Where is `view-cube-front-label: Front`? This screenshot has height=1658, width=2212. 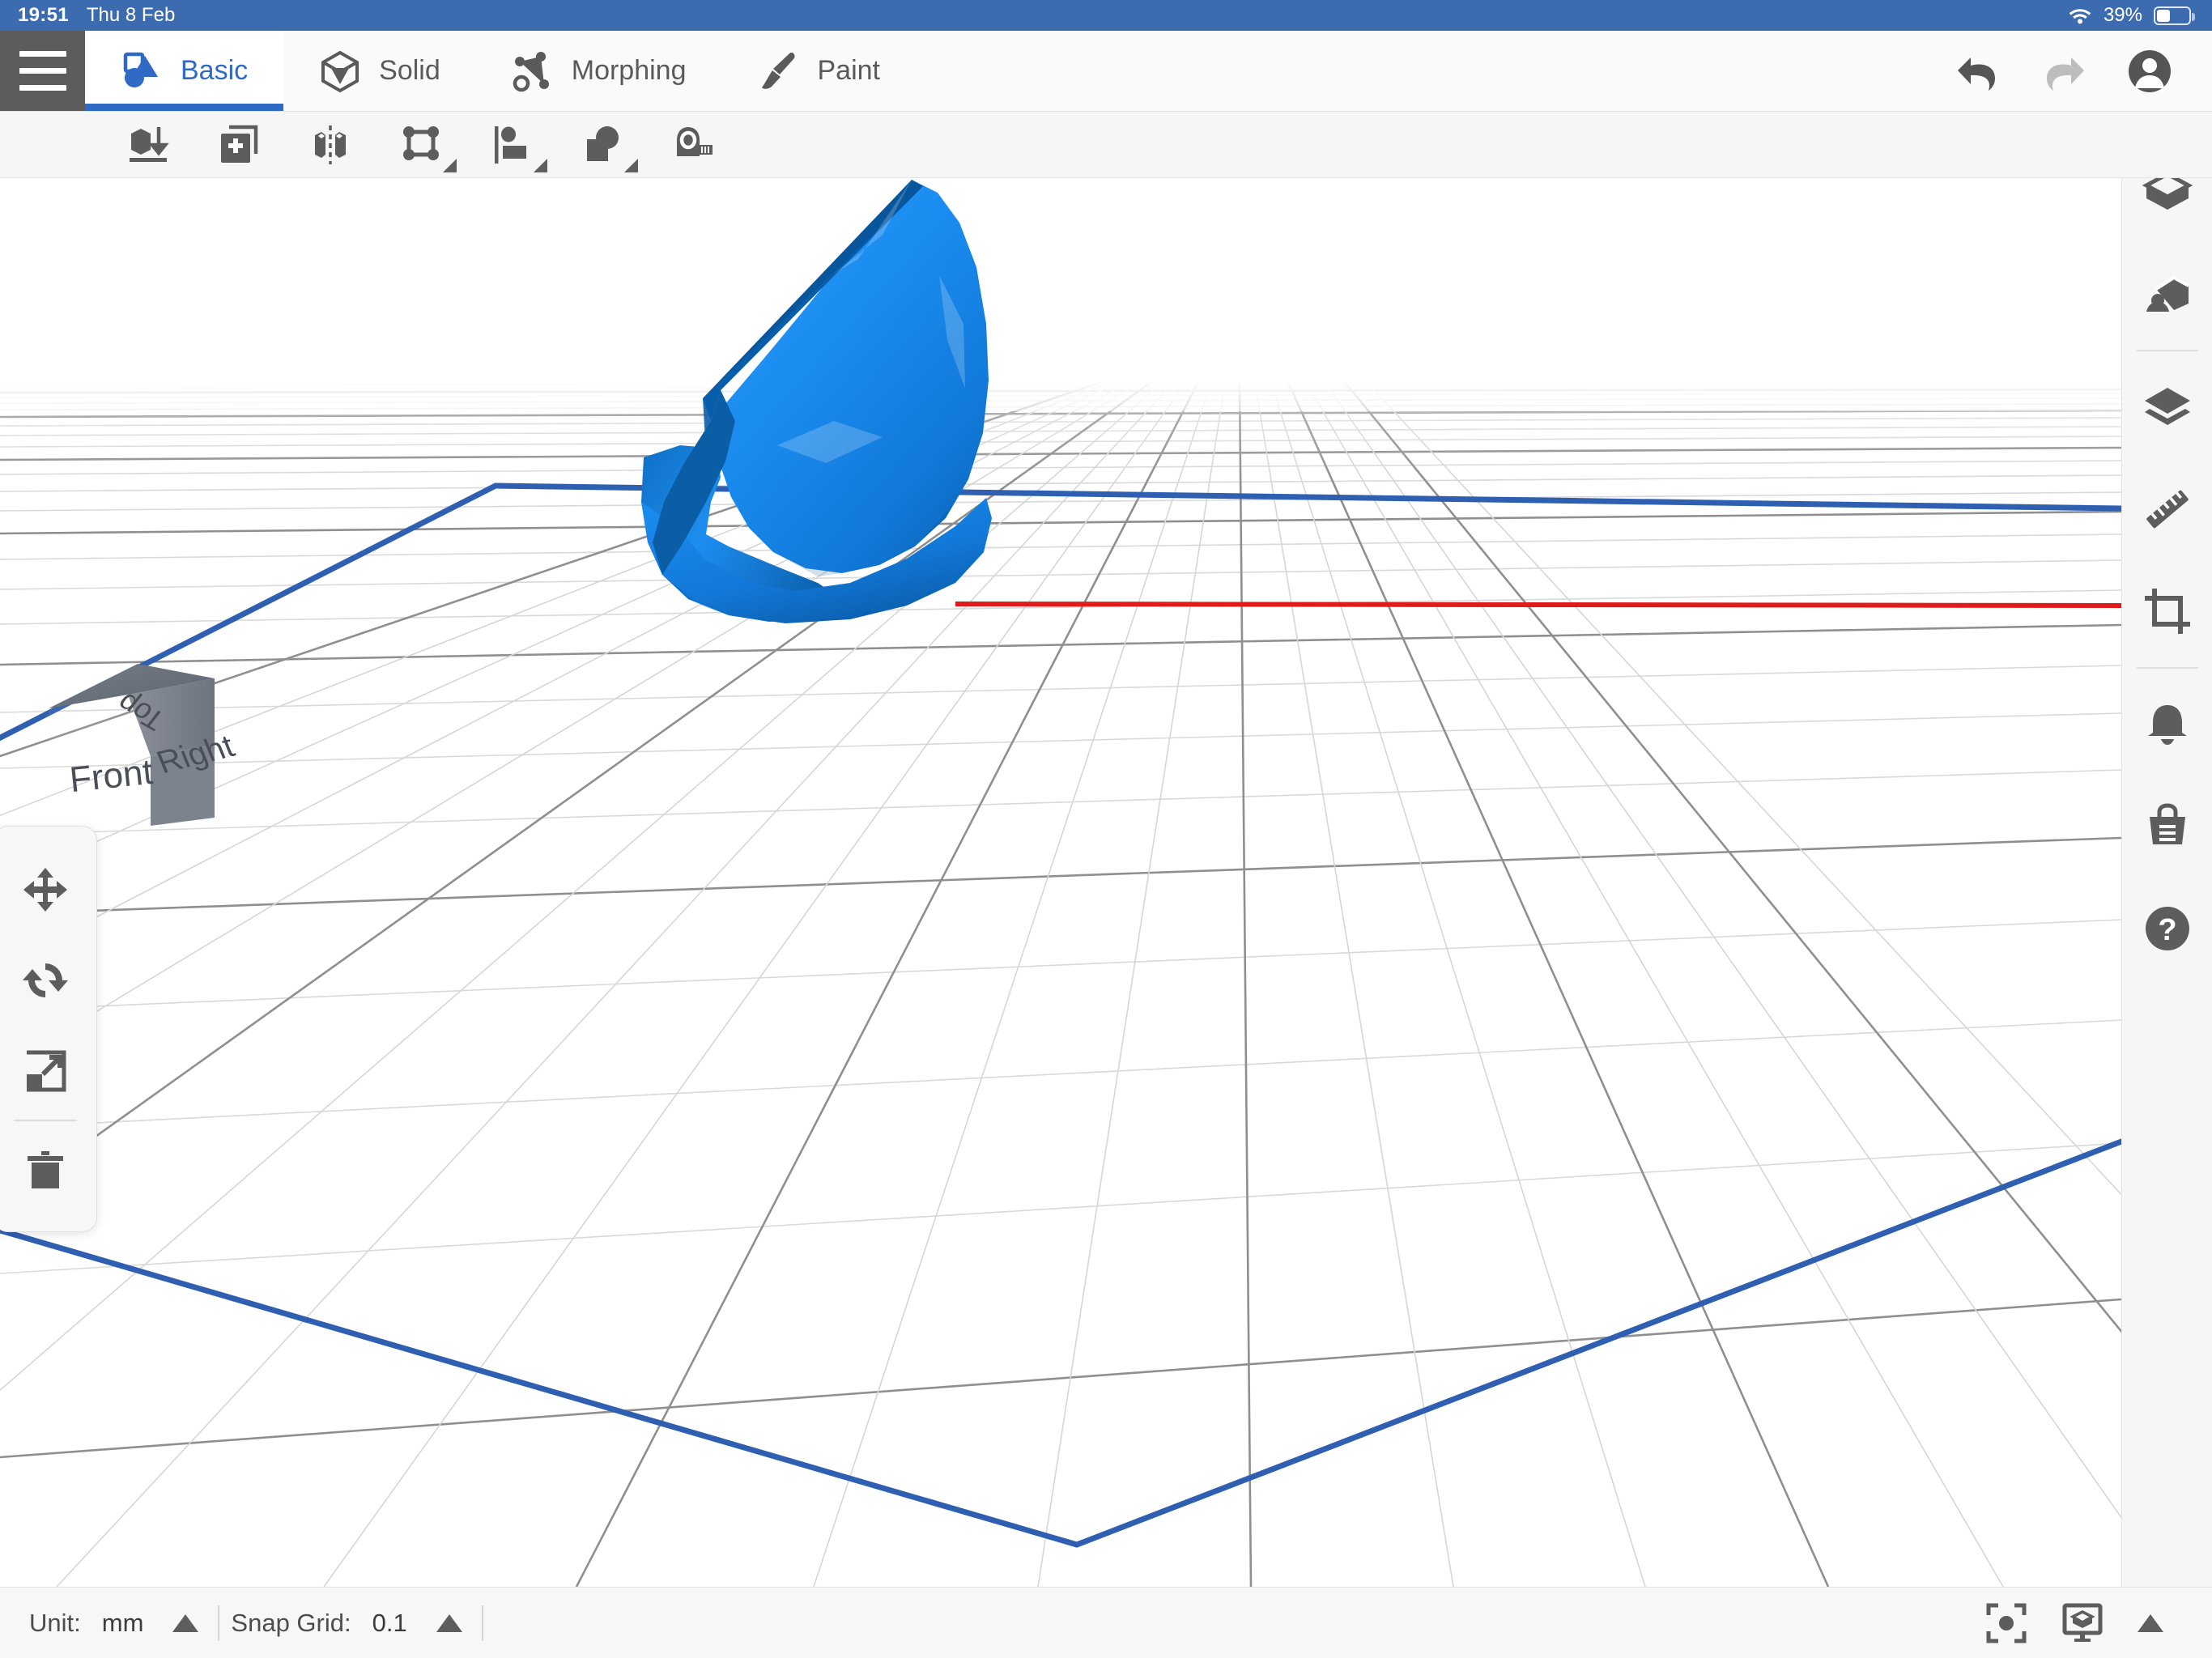 view-cube-front-label: Front is located at coordinates (112, 776).